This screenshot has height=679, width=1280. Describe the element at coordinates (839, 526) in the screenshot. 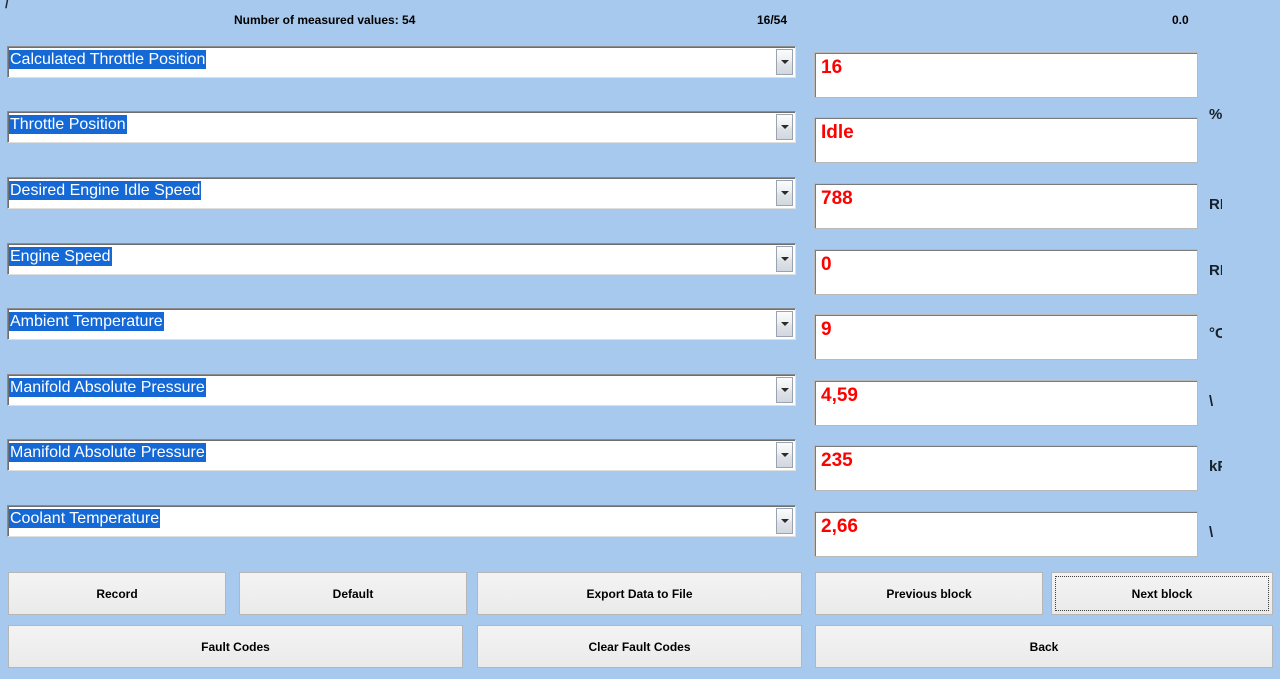

I see `value-text-8: 2,66` at that location.